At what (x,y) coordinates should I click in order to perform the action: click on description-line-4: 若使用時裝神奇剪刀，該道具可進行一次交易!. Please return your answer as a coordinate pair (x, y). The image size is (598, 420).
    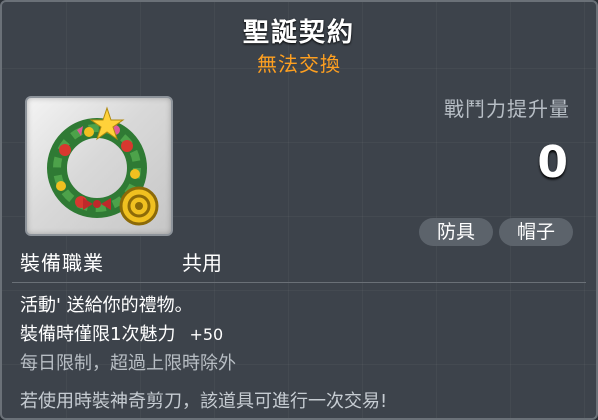
    Looking at the image, I should click on (204, 401).